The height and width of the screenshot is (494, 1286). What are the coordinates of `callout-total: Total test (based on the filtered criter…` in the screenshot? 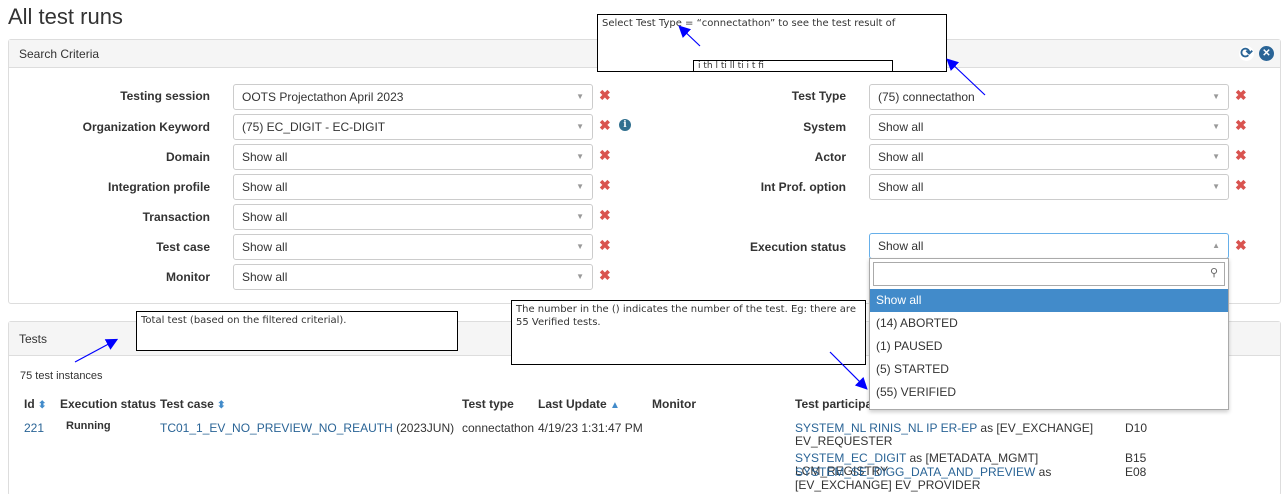 It's located at (297, 331).